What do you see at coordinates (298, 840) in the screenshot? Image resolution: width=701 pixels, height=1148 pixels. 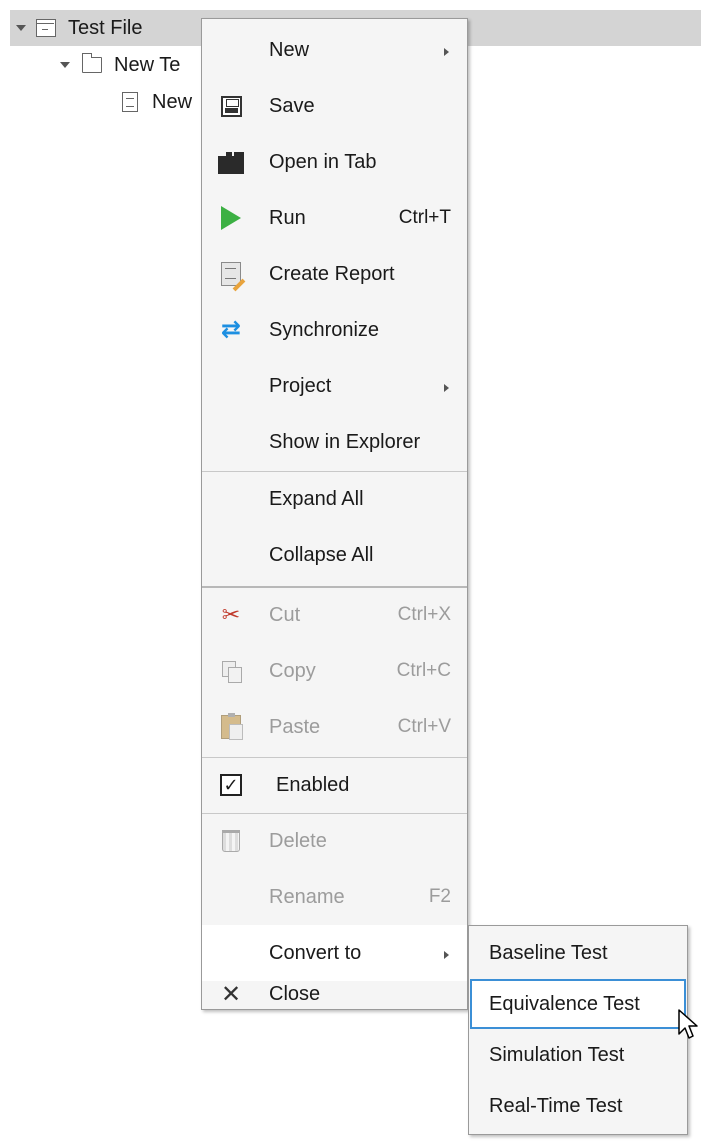 I see `menu-item-label: Delete` at bounding box center [298, 840].